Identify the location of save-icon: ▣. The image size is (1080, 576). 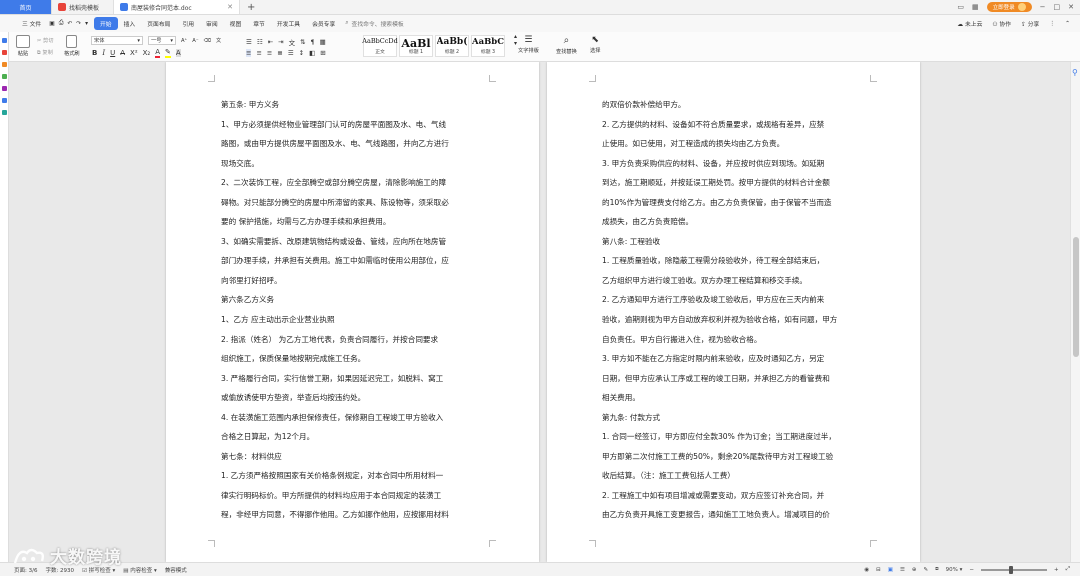
(51, 24).